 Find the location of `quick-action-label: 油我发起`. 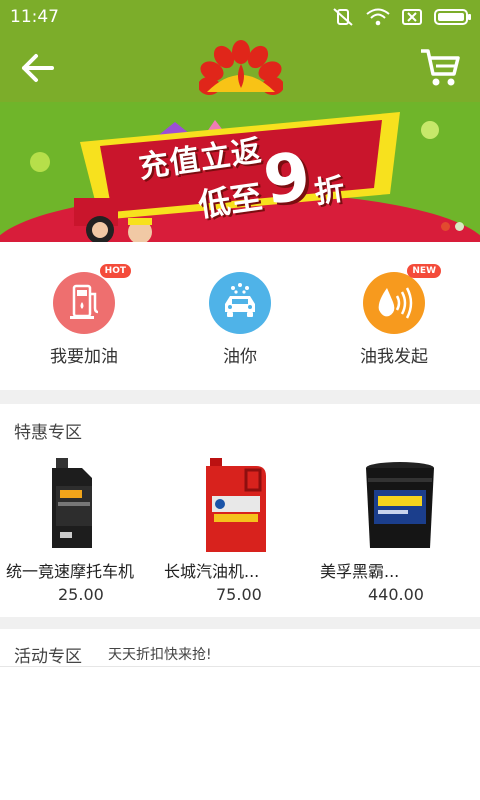

quick-action-label: 油我发起 is located at coordinates (394, 357).